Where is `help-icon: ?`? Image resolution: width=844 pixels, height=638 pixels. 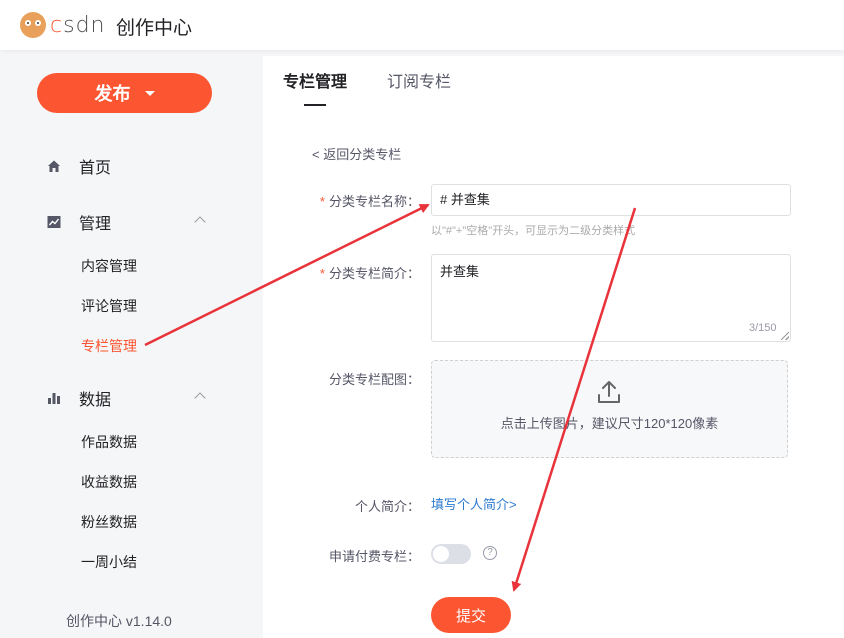 help-icon: ? is located at coordinates (490, 553).